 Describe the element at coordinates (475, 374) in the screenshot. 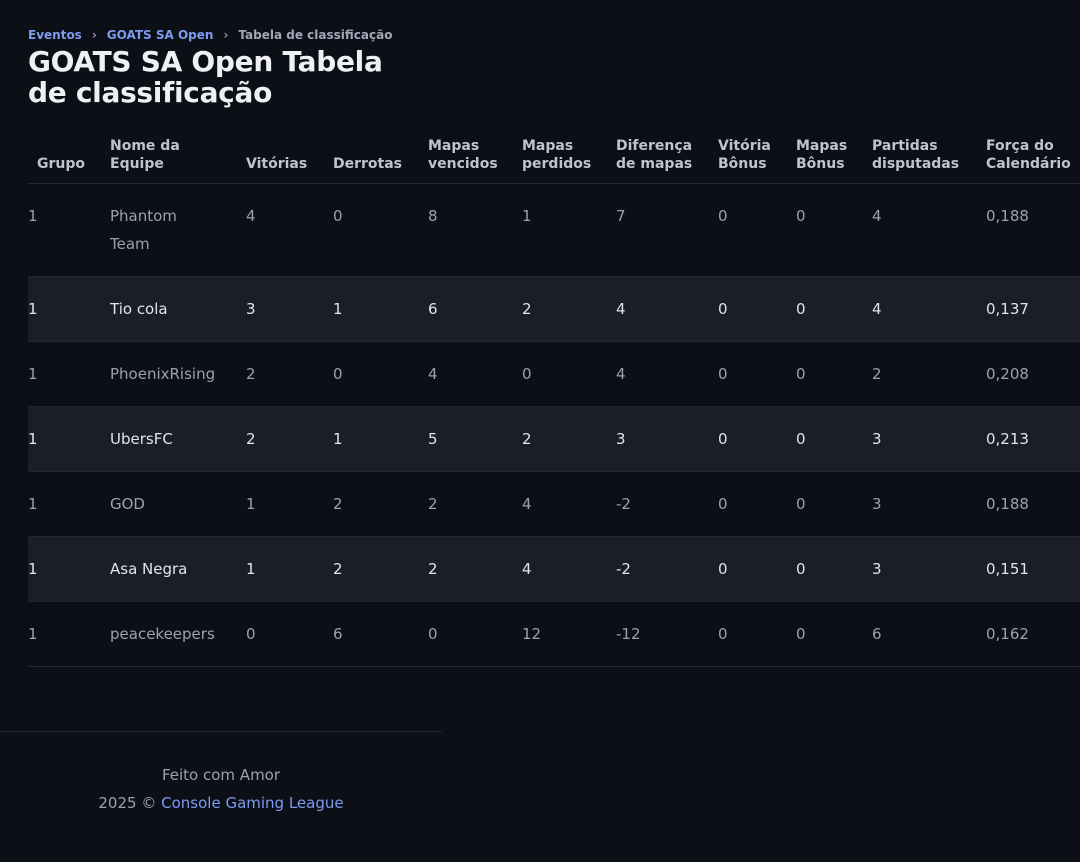

I see `cell-maps-won: 4` at that location.